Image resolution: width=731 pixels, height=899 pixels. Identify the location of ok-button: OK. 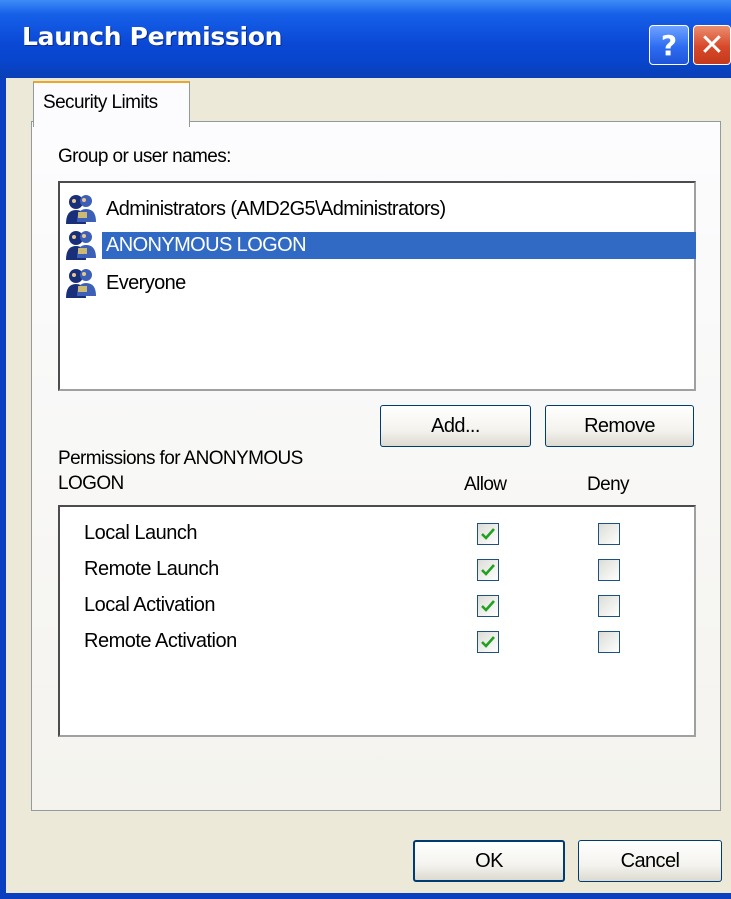
(489, 861).